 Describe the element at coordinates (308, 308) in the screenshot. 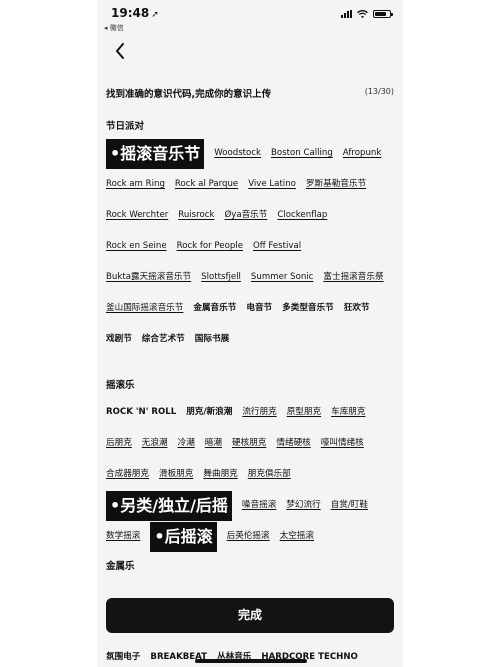

I see `tag-option: 多类型音乐节` at that location.